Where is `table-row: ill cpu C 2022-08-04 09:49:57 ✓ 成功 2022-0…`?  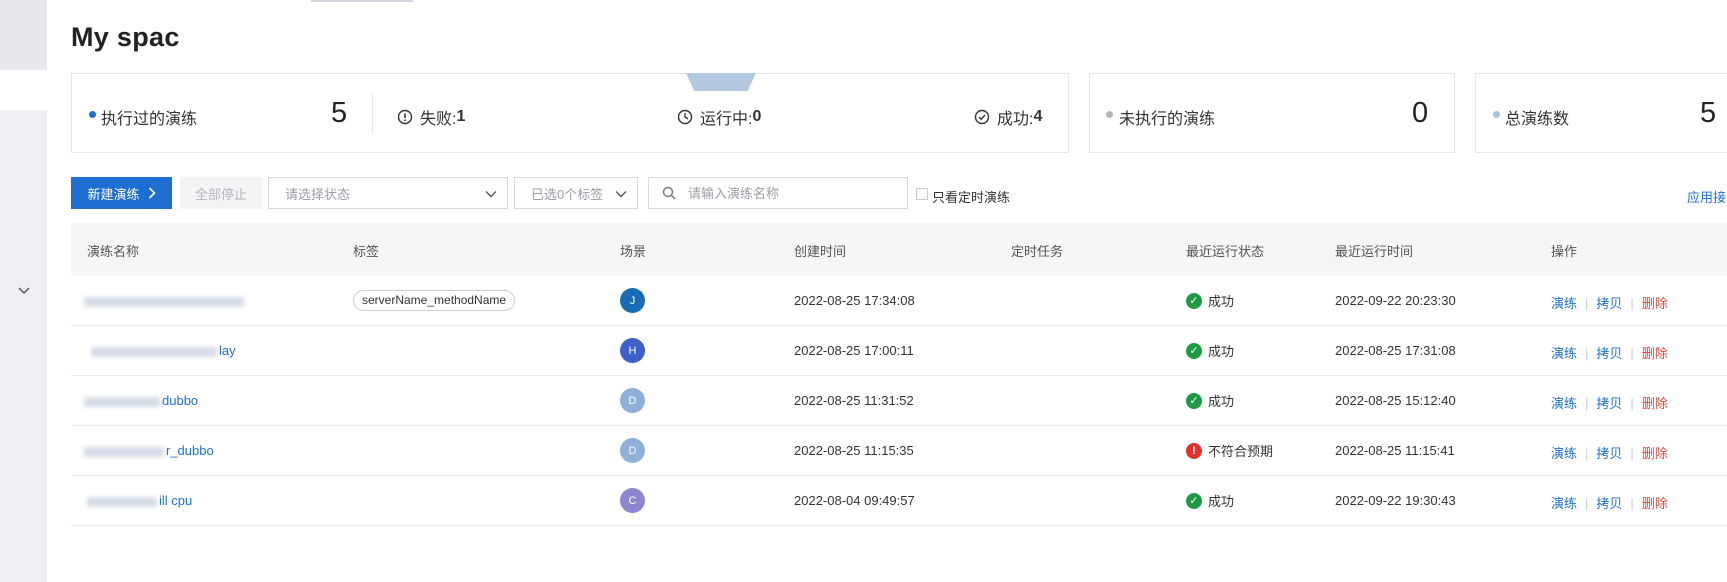 table-row: ill cpu C 2022-08-04 09:49:57 ✓ 成功 2022-0… is located at coordinates (899, 501).